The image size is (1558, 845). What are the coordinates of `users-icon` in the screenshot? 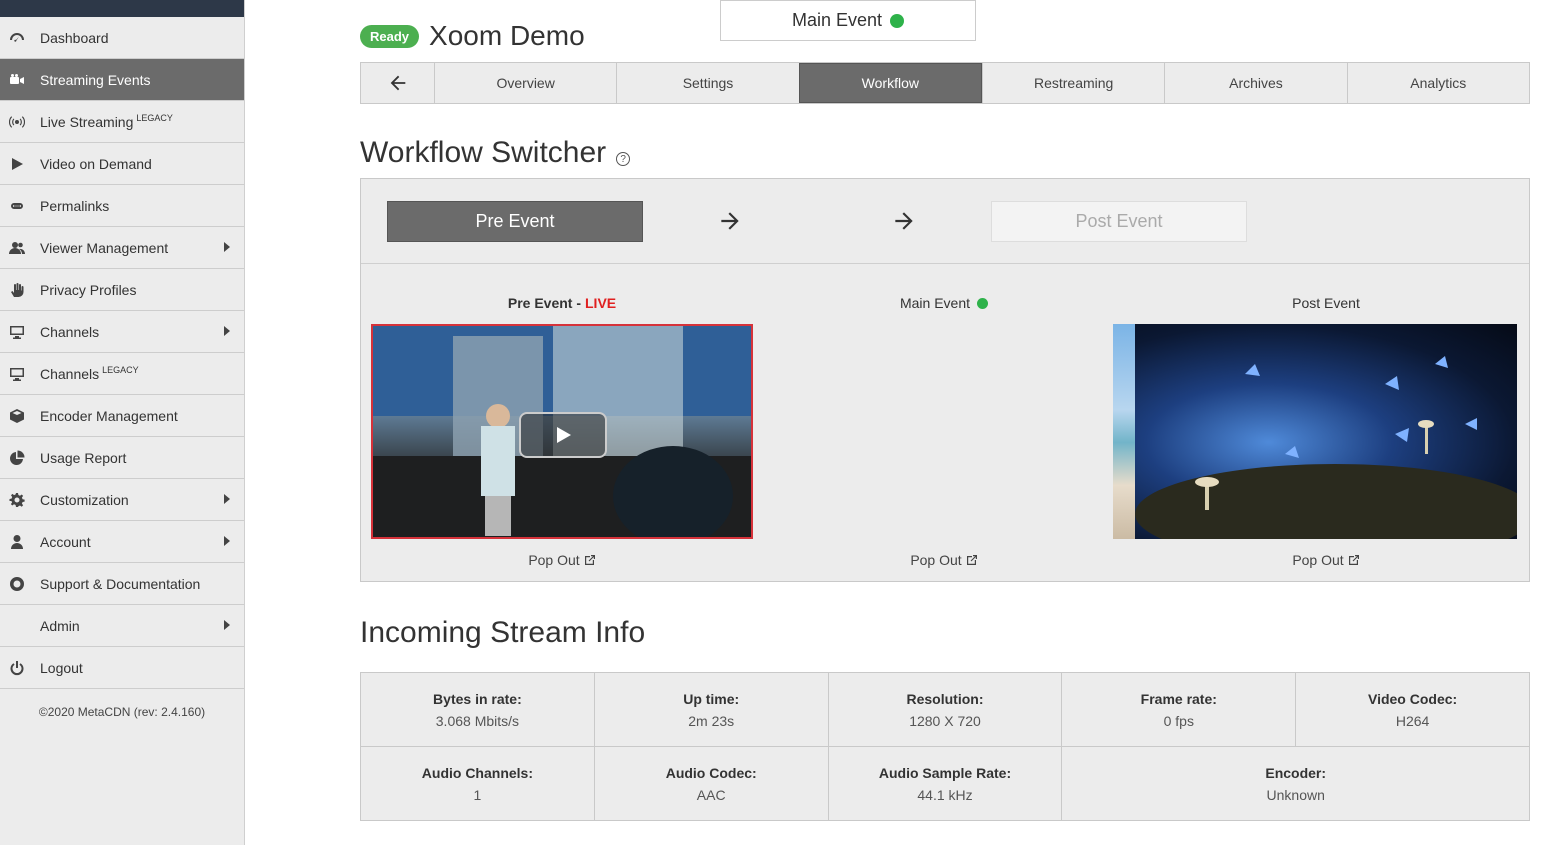 It's located at (20, 248).